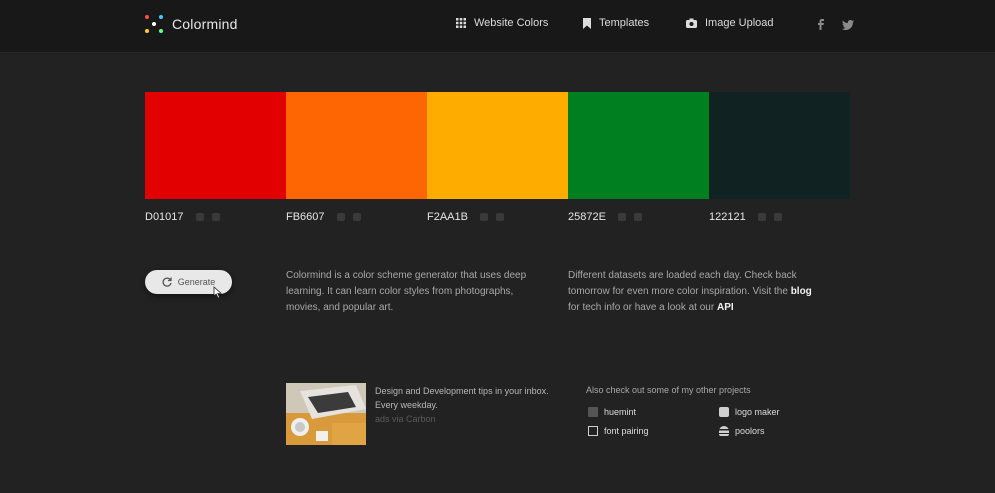  Describe the element at coordinates (593, 431) in the screenshot. I see `font-pairing-icon` at that location.